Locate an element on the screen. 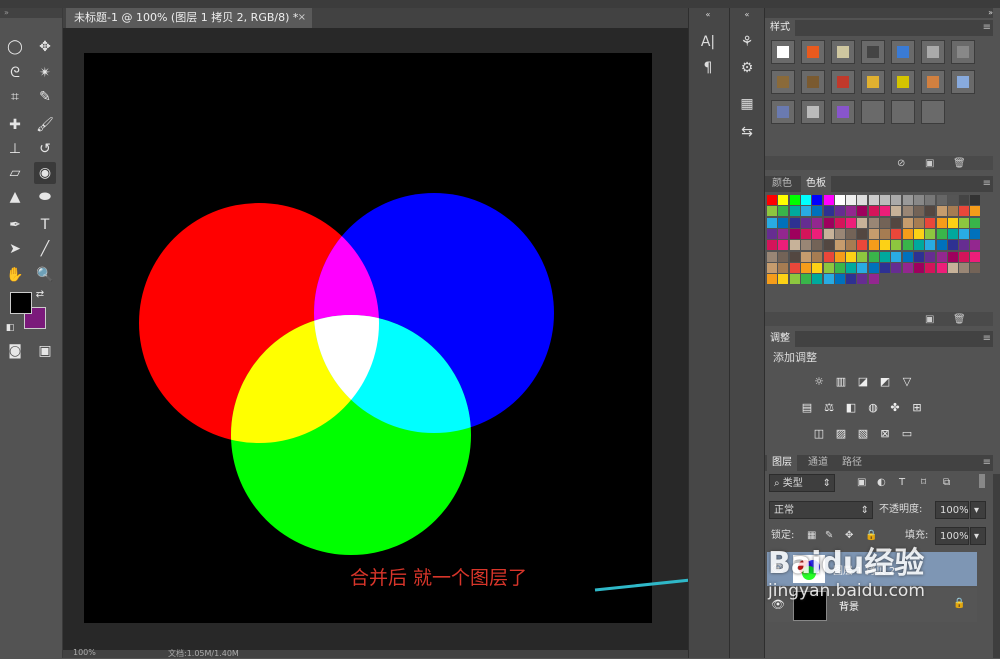  new-swatch-icon: ▣ is located at coordinates (929, 320).